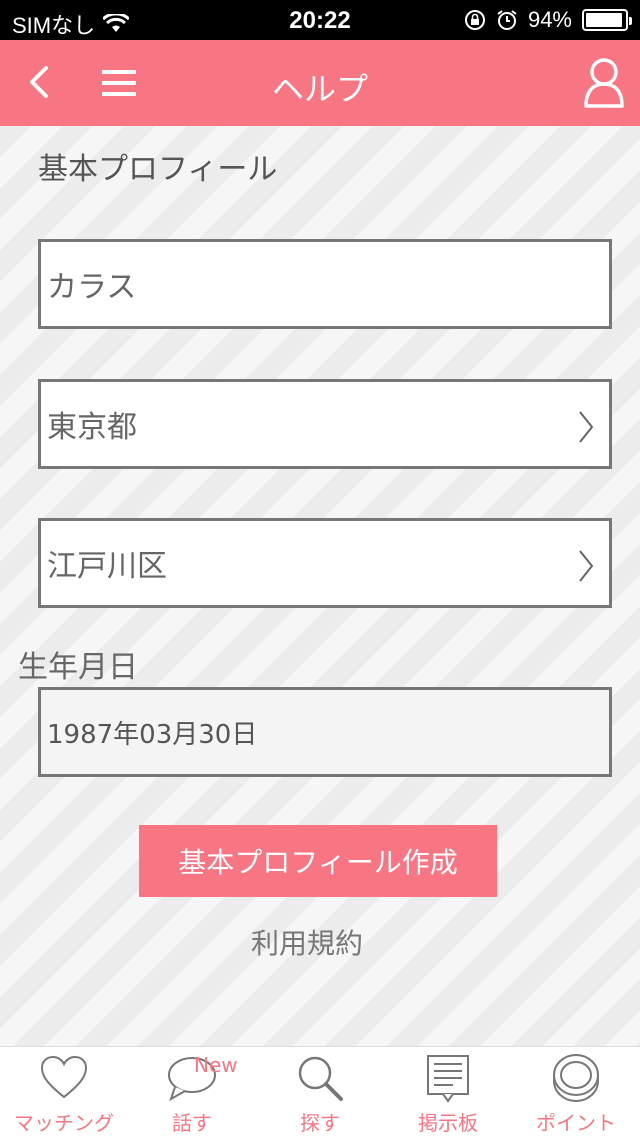 Image resolution: width=640 pixels, height=1136 pixels. Describe the element at coordinates (448, 1123) in the screenshot. I see `tab-label: 掲示板` at that location.